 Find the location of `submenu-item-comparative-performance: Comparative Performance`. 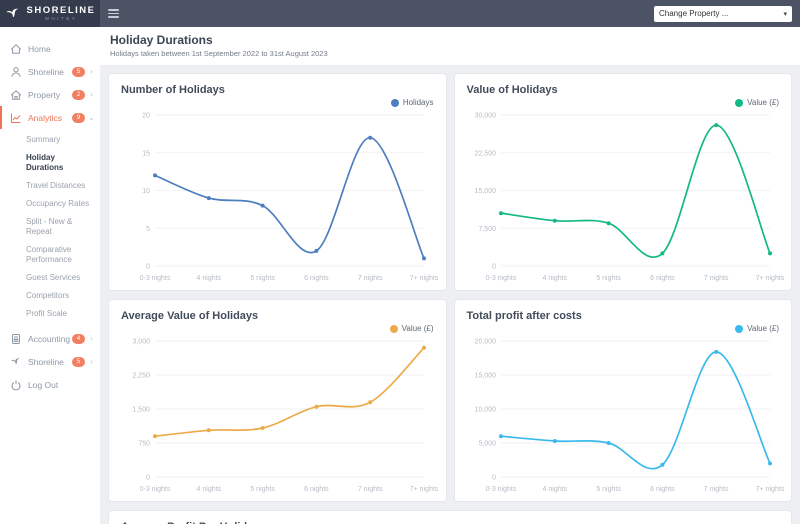

submenu-item-comparative-performance: Comparative Performance is located at coordinates (50, 255).